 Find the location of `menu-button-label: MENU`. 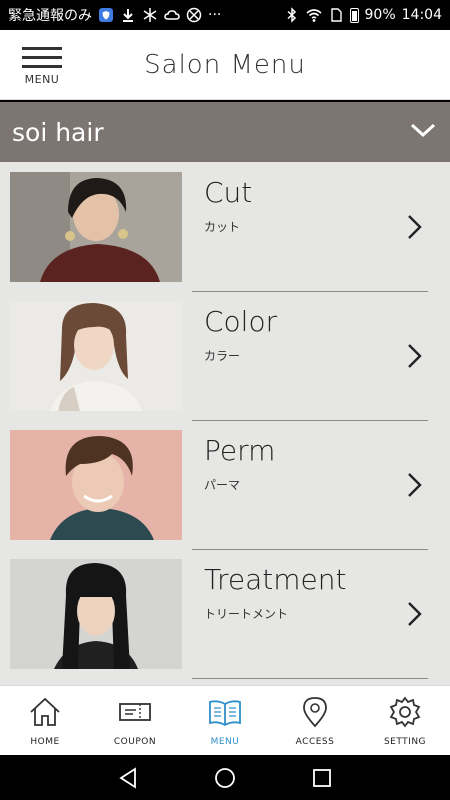

menu-button-label: MENU is located at coordinates (42, 79).